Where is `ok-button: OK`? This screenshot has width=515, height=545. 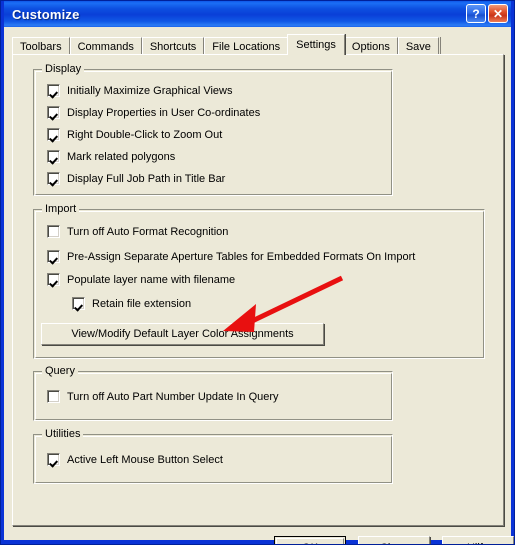 ok-button: OK is located at coordinates (310, 540).